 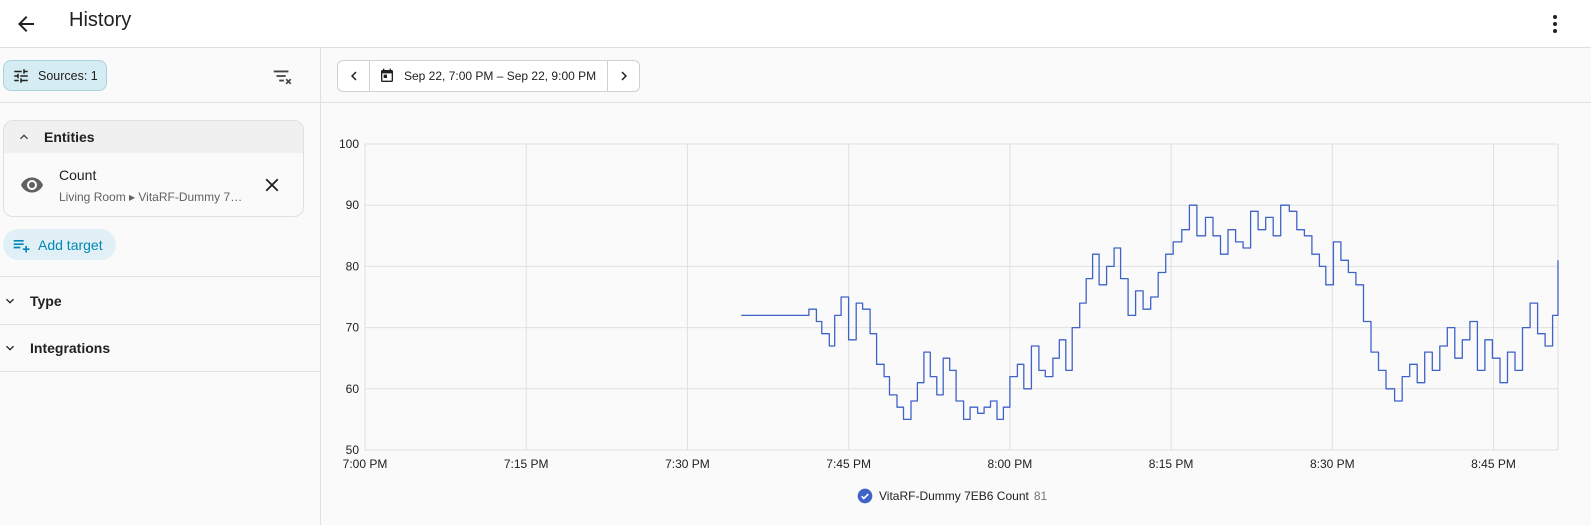 I want to click on add-target-button: Add target, so click(x=59, y=244).